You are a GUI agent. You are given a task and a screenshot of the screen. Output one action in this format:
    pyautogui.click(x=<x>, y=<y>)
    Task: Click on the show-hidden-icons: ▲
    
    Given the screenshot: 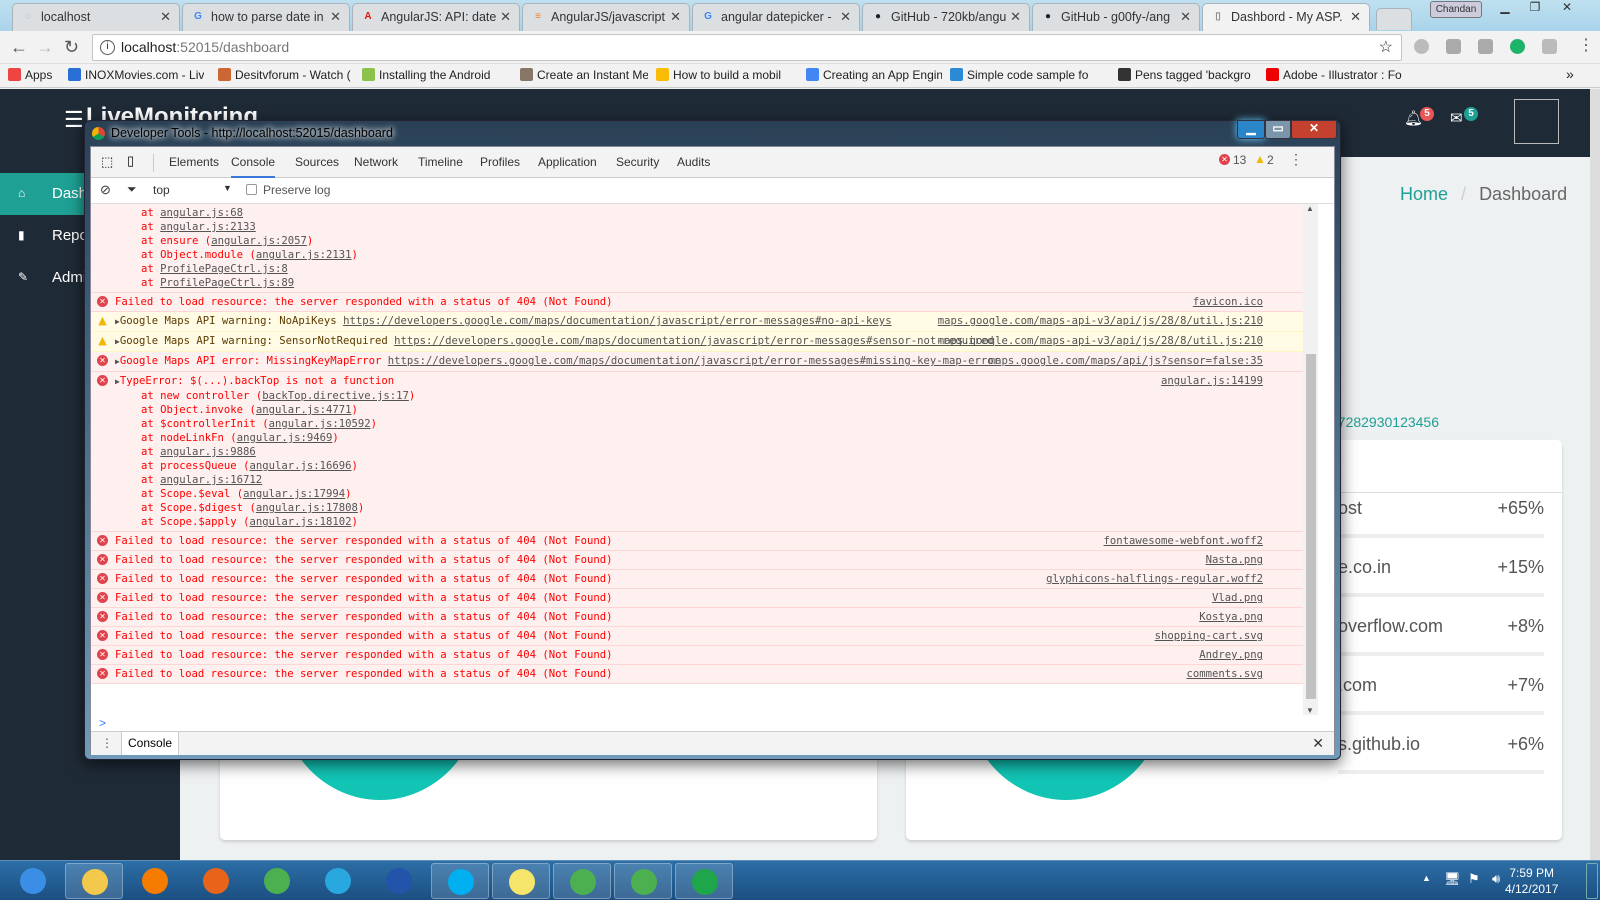 What is the action you would take?
    pyautogui.click(x=1426, y=878)
    